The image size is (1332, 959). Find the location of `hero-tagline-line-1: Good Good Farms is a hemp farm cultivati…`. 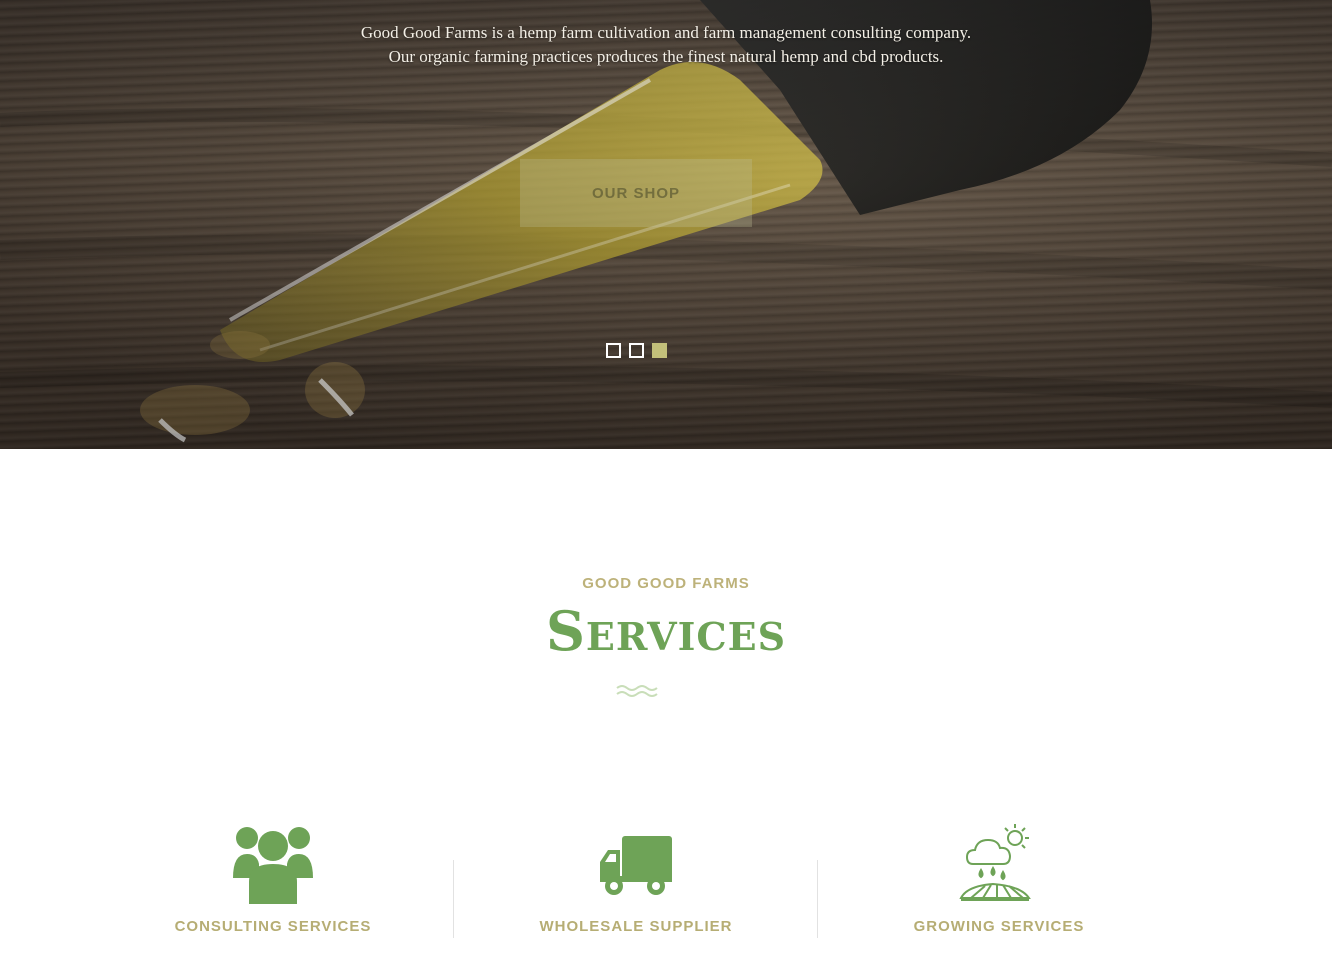

hero-tagline-line-1: Good Good Farms is a hemp farm cultivati… is located at coordinates (666, 32).